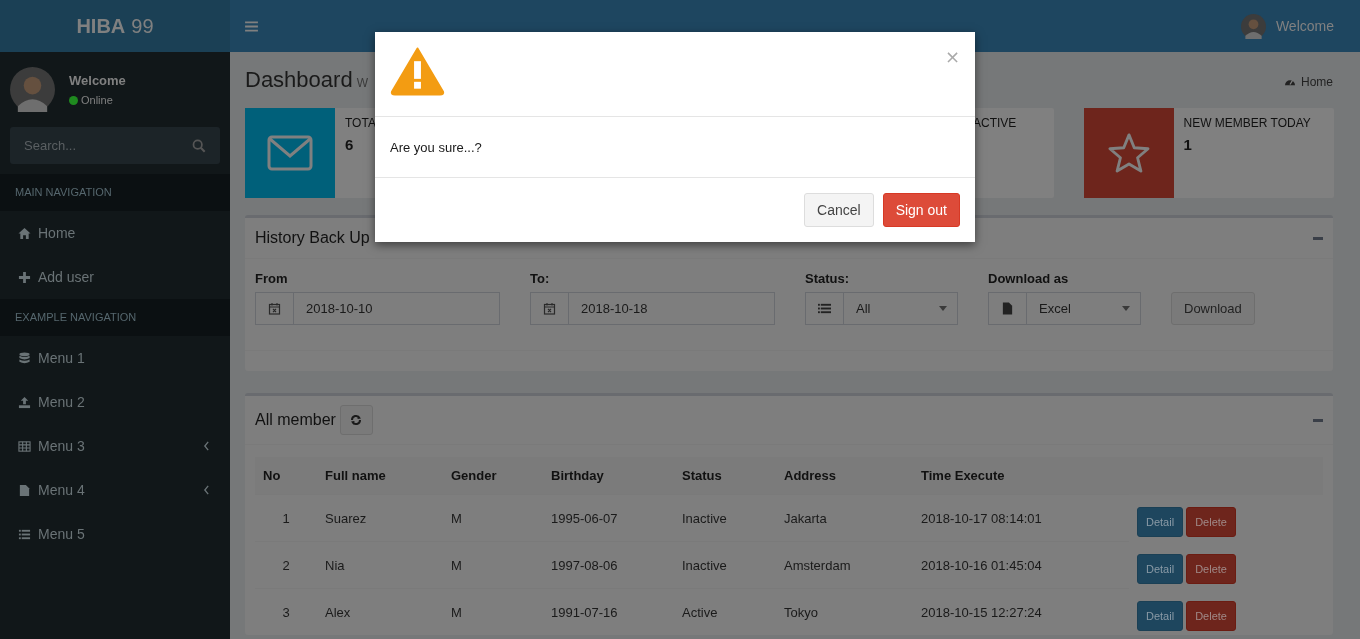 This screenshot has height=639, width=1360. Describe the element at coordinates (377, 308) in the screenshot. I see `date-field: 2018-10-10` at that location.